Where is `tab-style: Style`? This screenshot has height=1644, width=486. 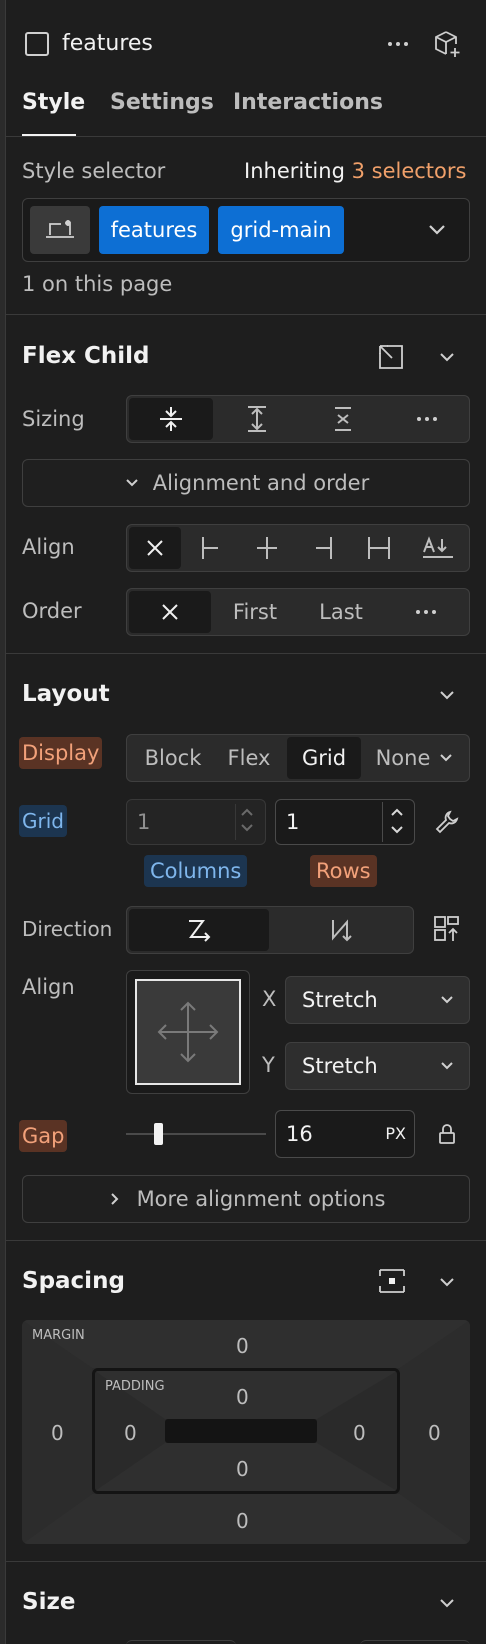 tab-style: Style is located at coordinates (53, 103).